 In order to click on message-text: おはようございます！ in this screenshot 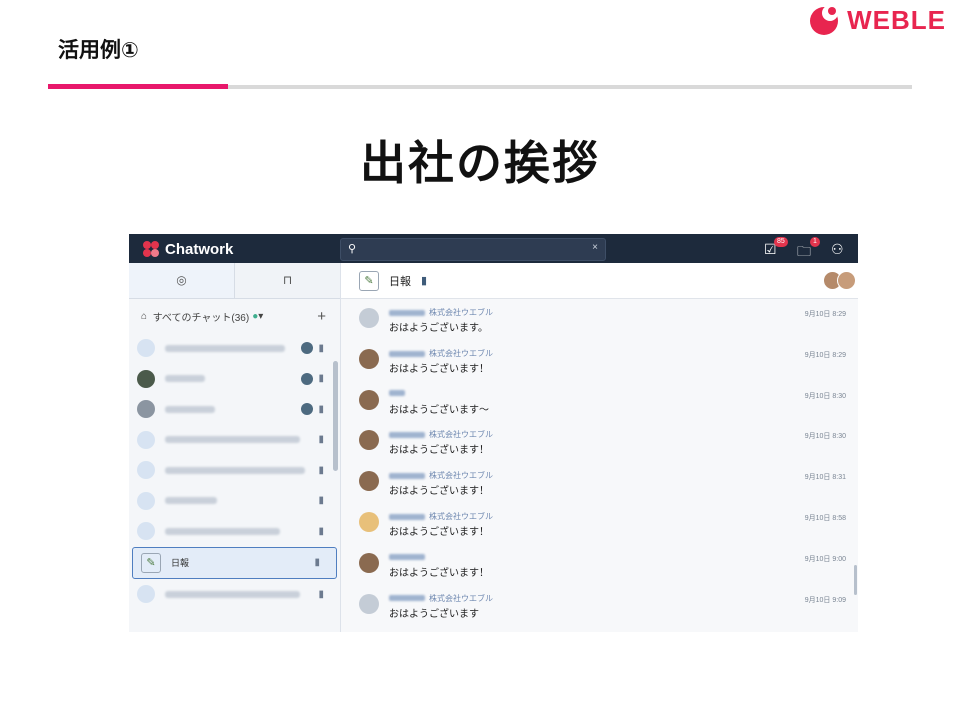, I will do `click(439, 532)`.